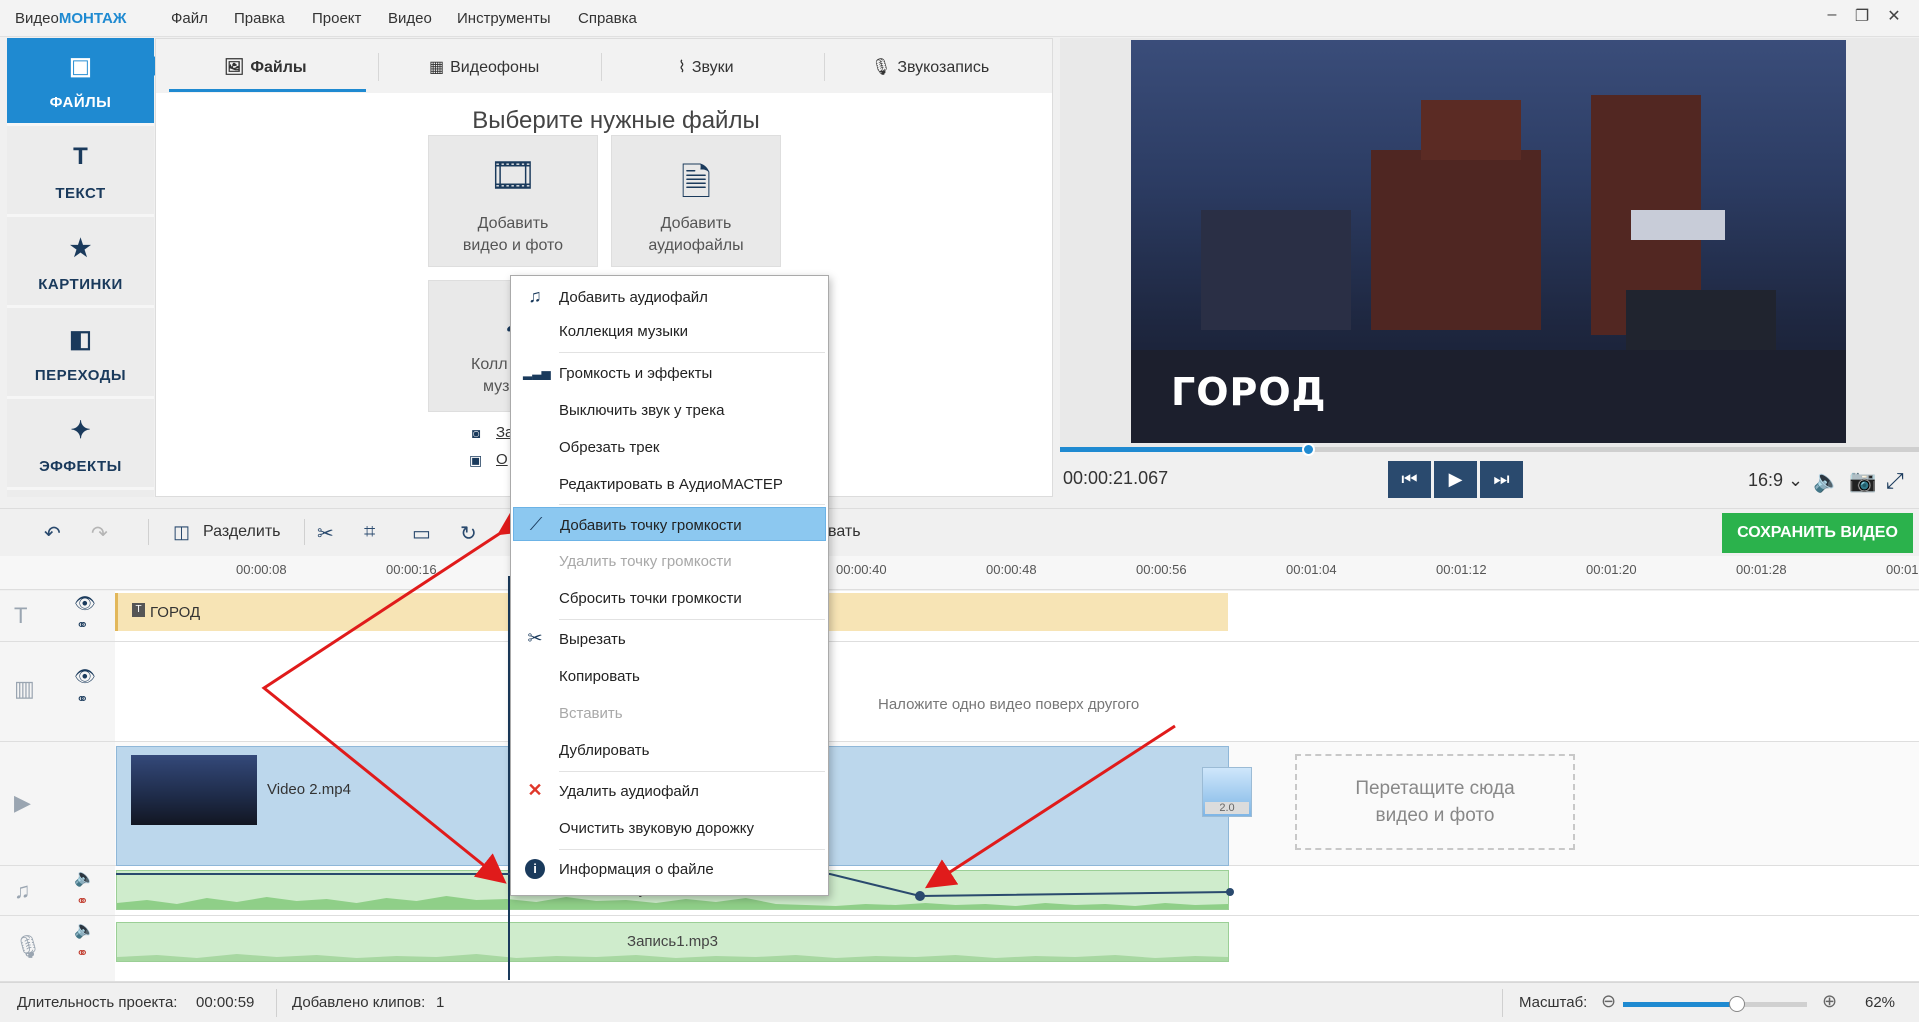  What do you see at coordinates (669, 484) in the screenshot?
I see `menu-item-edit-audiomaster: Редактировать в АудиоМАСТЕР` at bounding box center [669, 484].